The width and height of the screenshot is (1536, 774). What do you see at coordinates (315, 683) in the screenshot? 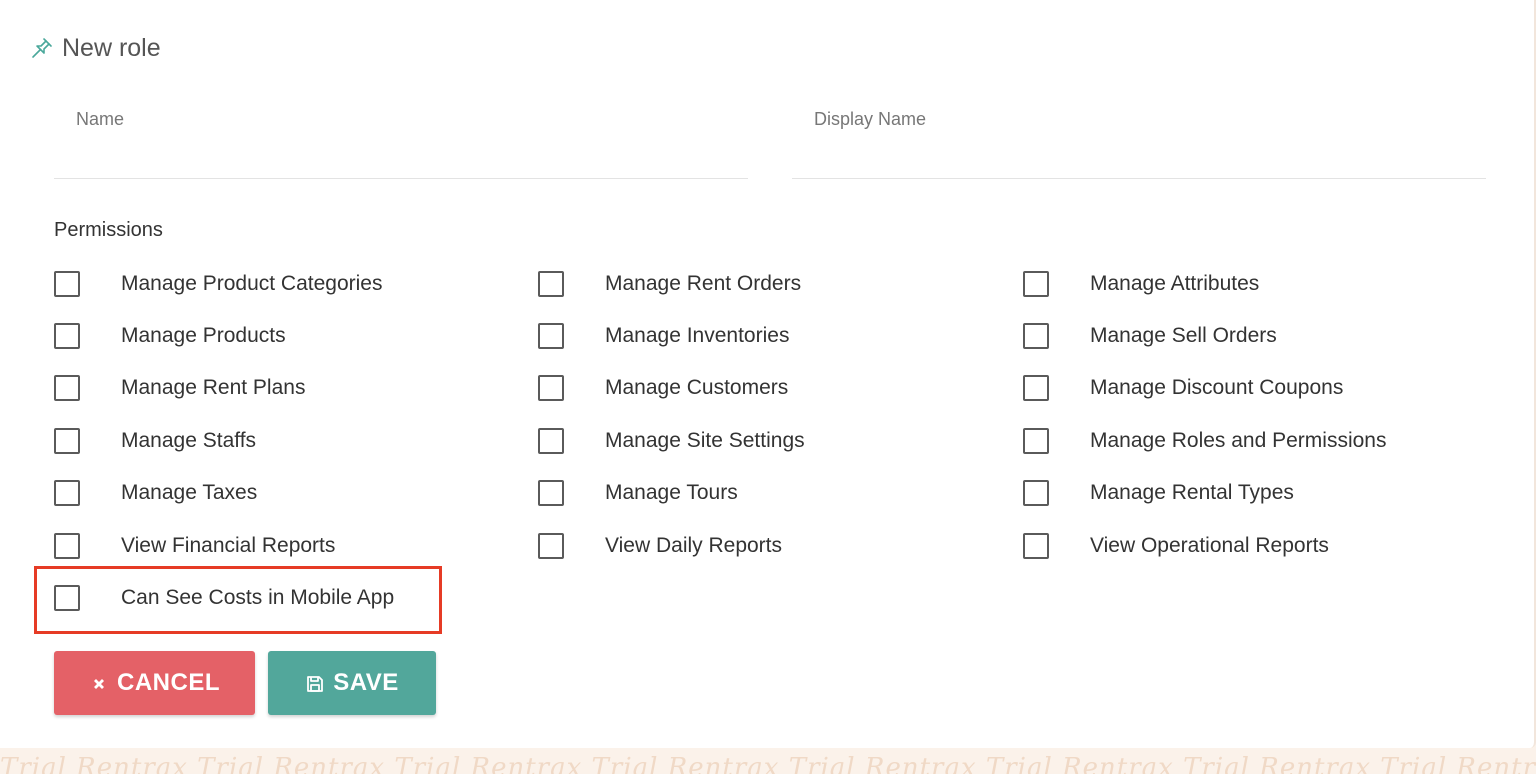
I see `floppy-disk-icon` at bounding box center [315, 683].